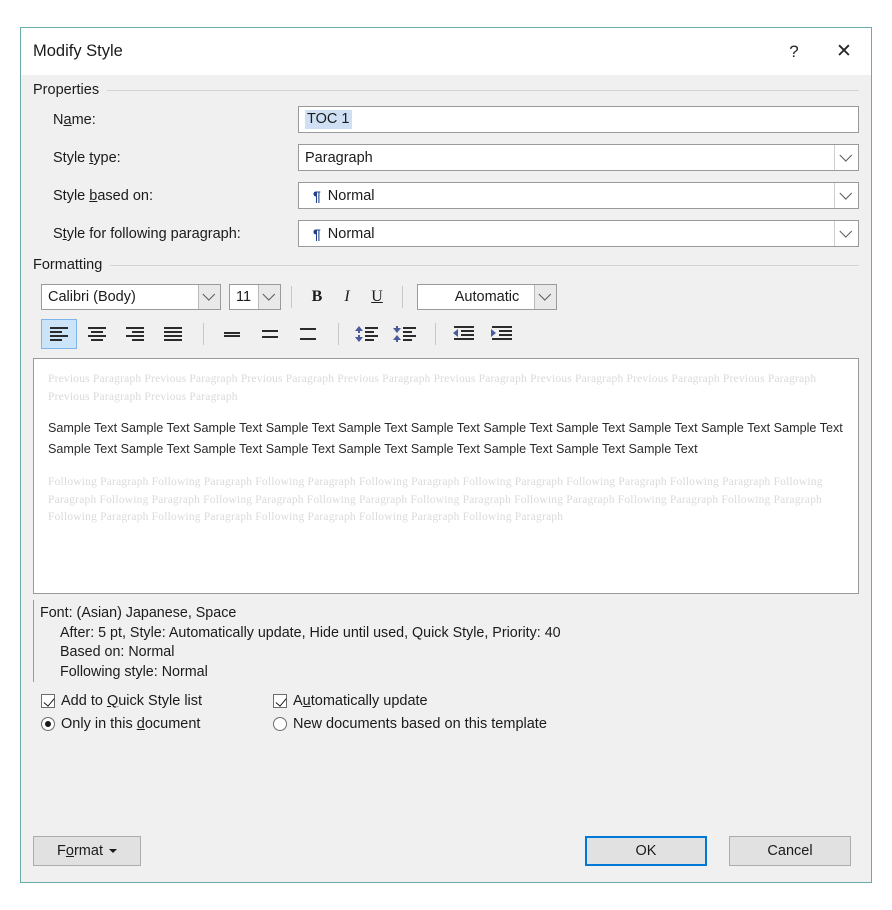  I want to click on decrease-indent-button, so click(464, 334).